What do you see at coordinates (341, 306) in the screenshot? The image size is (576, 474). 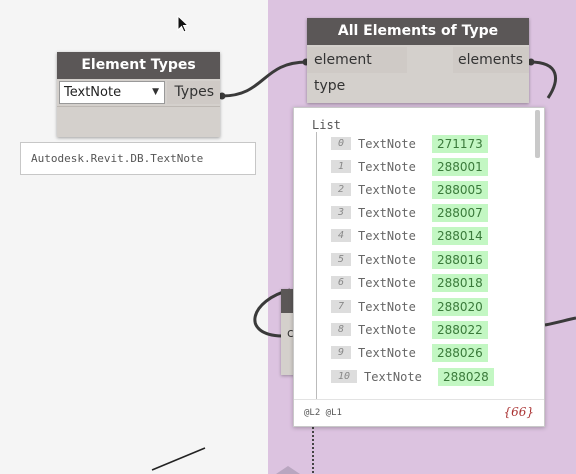 I see `item-index: 7` at bounding box center [341, 306].